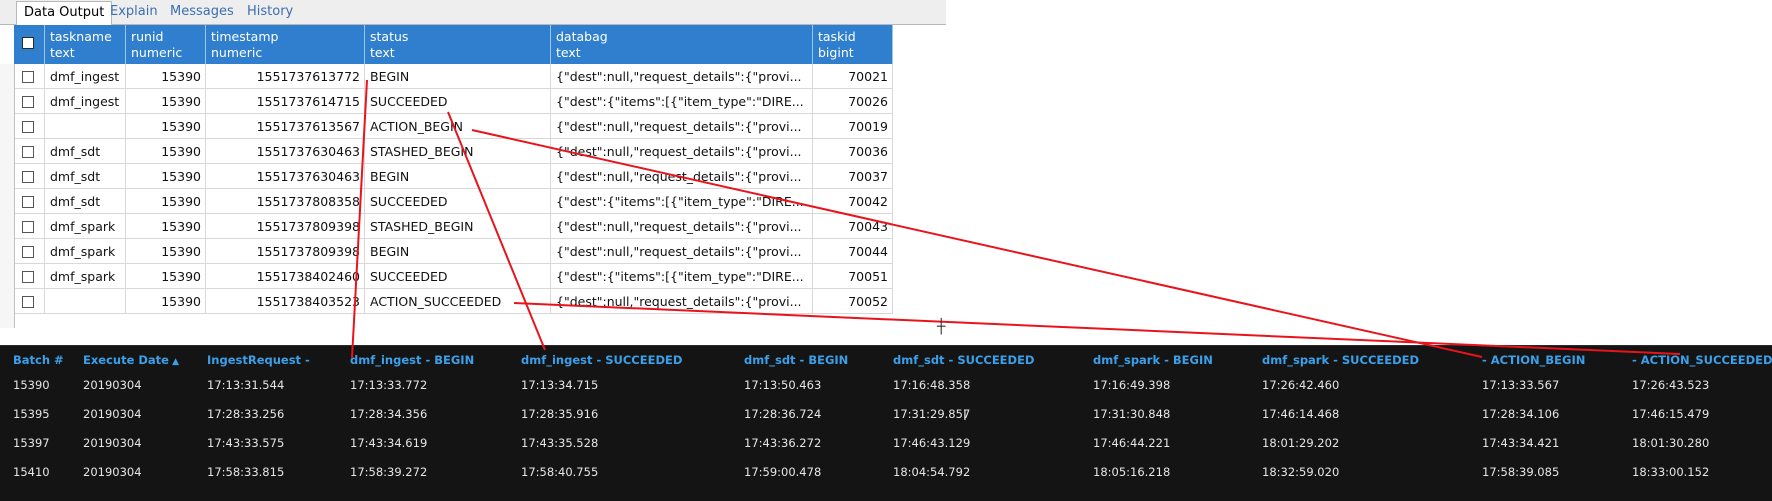  I want to click on column-header-taskname: taskname text, so click(85, 44).